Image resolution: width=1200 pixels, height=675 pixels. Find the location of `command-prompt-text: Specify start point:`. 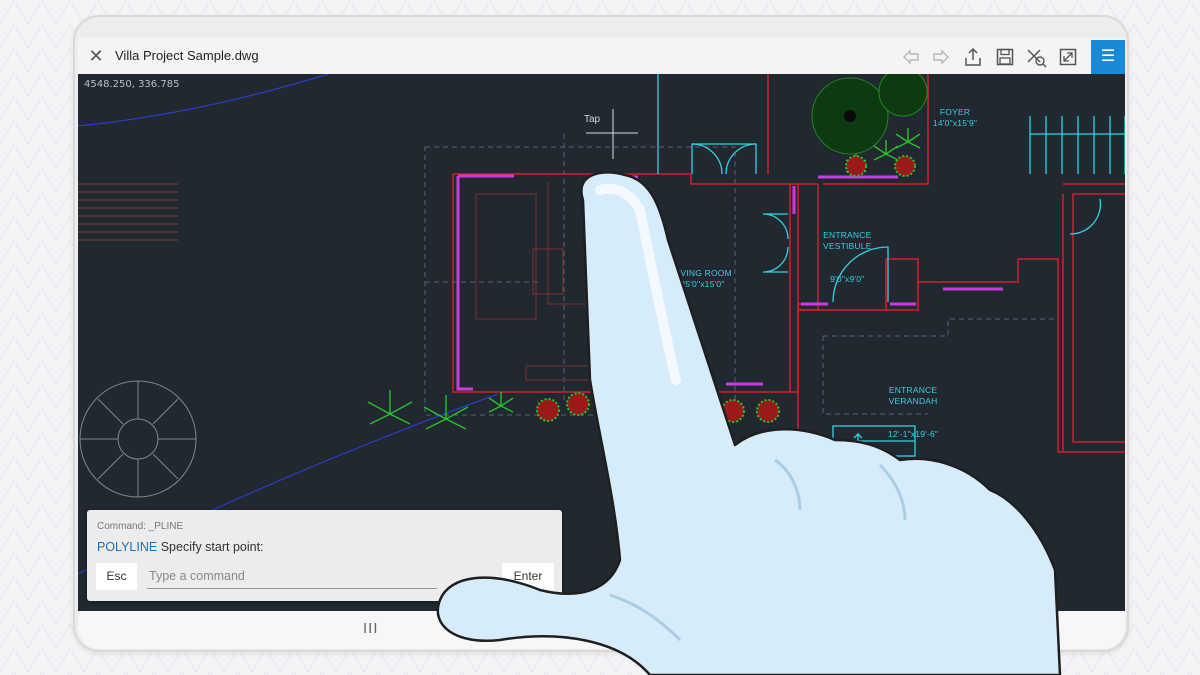

command-prompt-text: Specify start point: is located at coordinates (212, 547).